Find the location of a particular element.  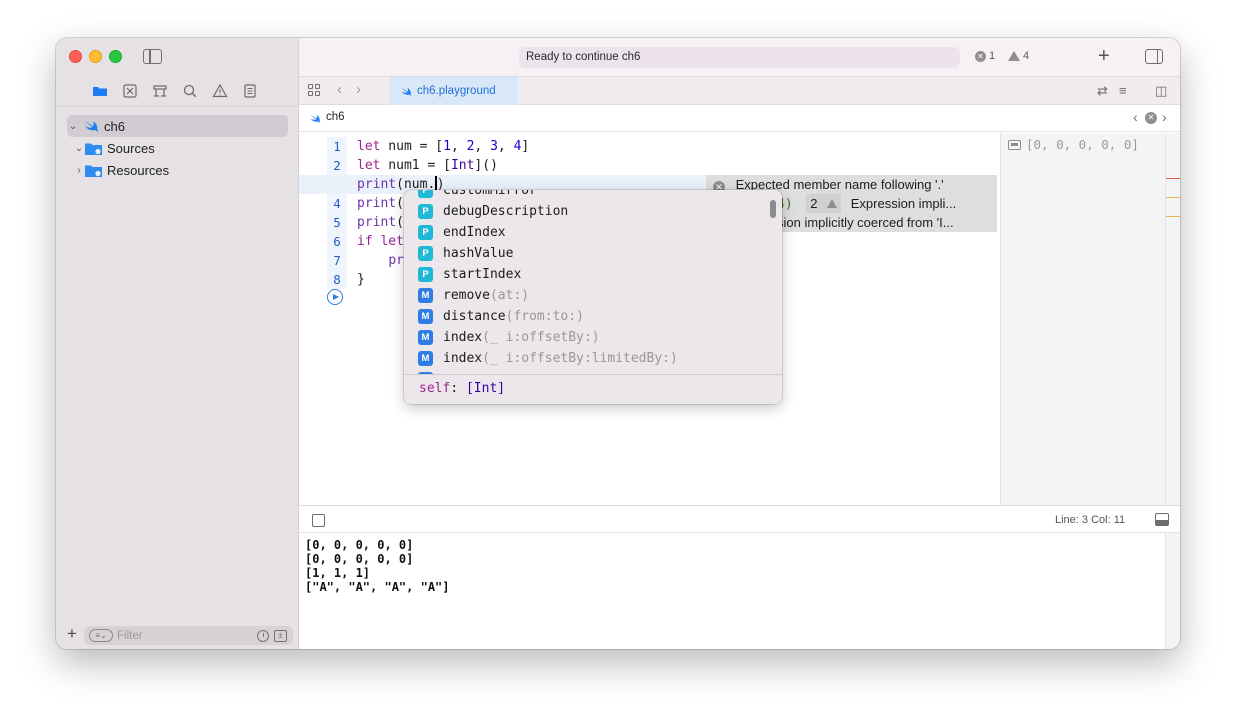

swap-arrows-icon: ⇄ is located at coordinates (1102, 91).